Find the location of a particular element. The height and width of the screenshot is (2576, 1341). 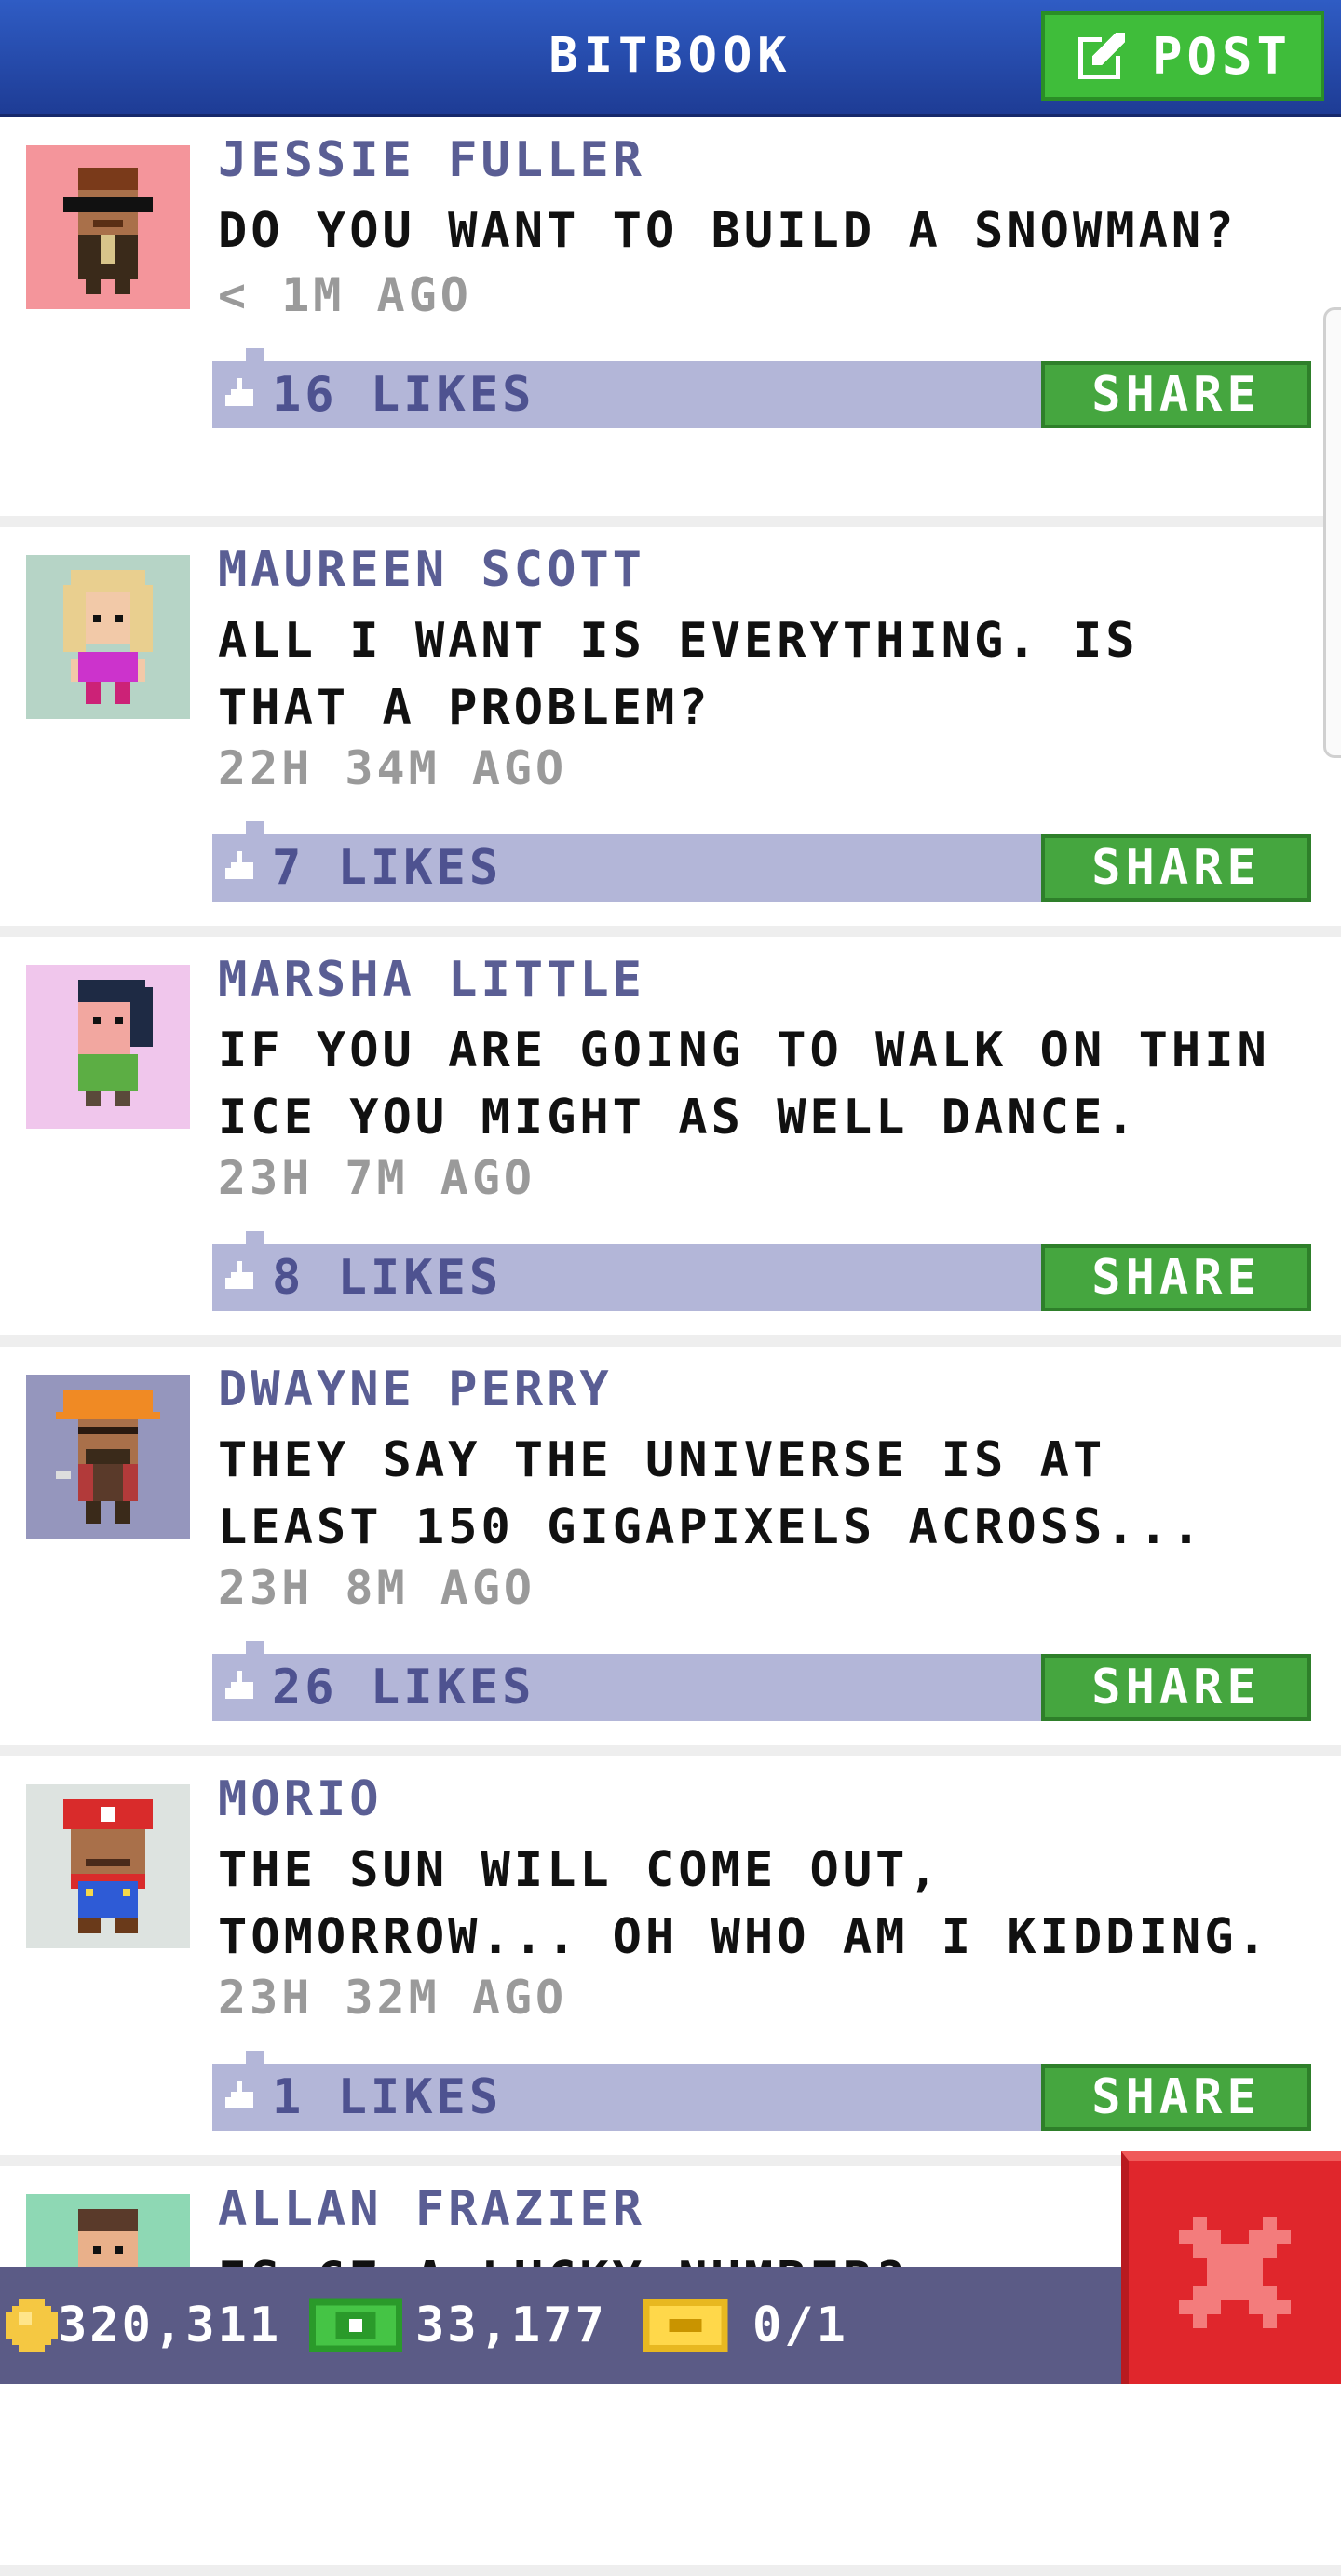

likes-label: 16 LIKES is located at coordinates (403, 395).